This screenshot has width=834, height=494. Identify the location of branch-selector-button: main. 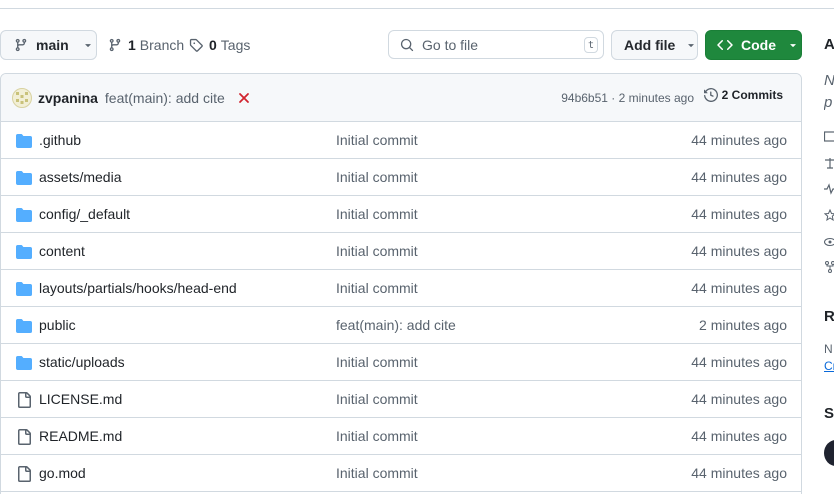
(48, 45).